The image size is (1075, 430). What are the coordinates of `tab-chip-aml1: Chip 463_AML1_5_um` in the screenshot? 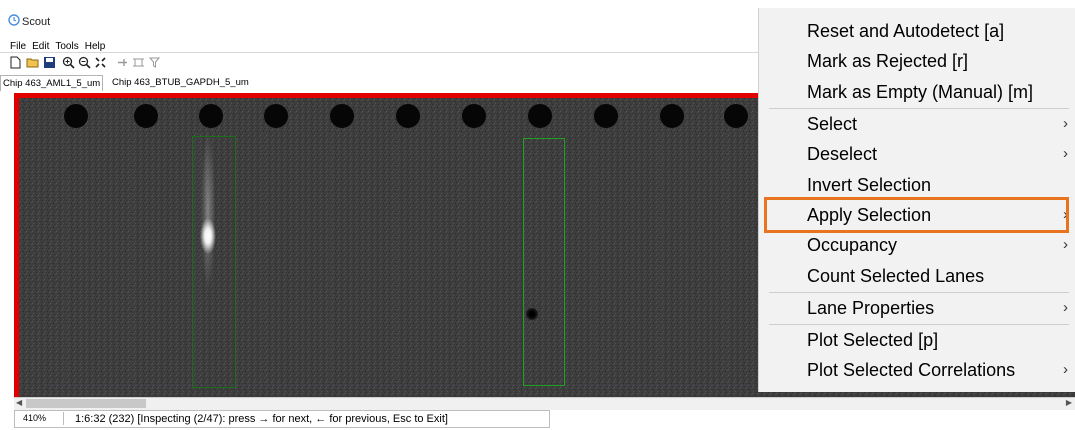 It's located at (52, 83).